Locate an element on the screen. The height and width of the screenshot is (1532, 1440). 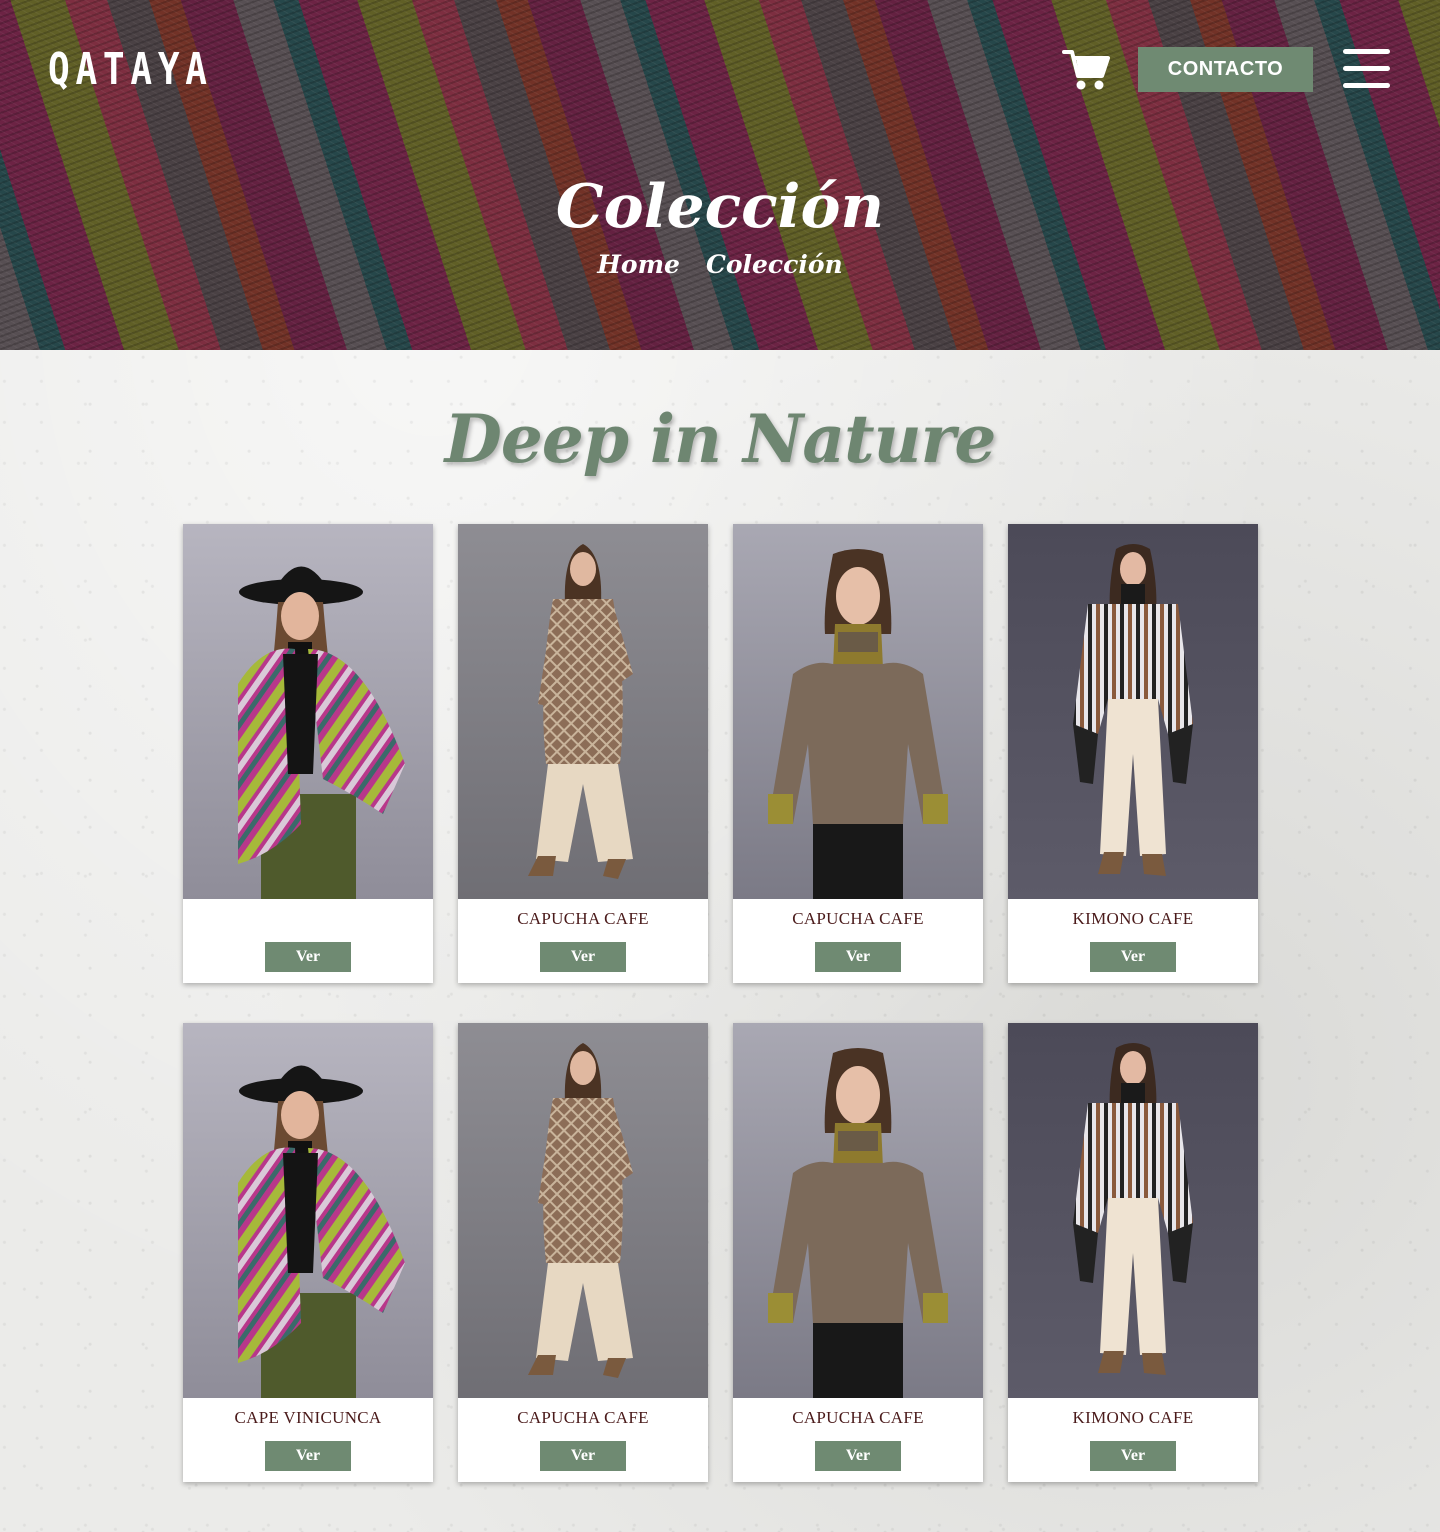
contact-button: CONTACTO is located at coordinates (1225, 69).